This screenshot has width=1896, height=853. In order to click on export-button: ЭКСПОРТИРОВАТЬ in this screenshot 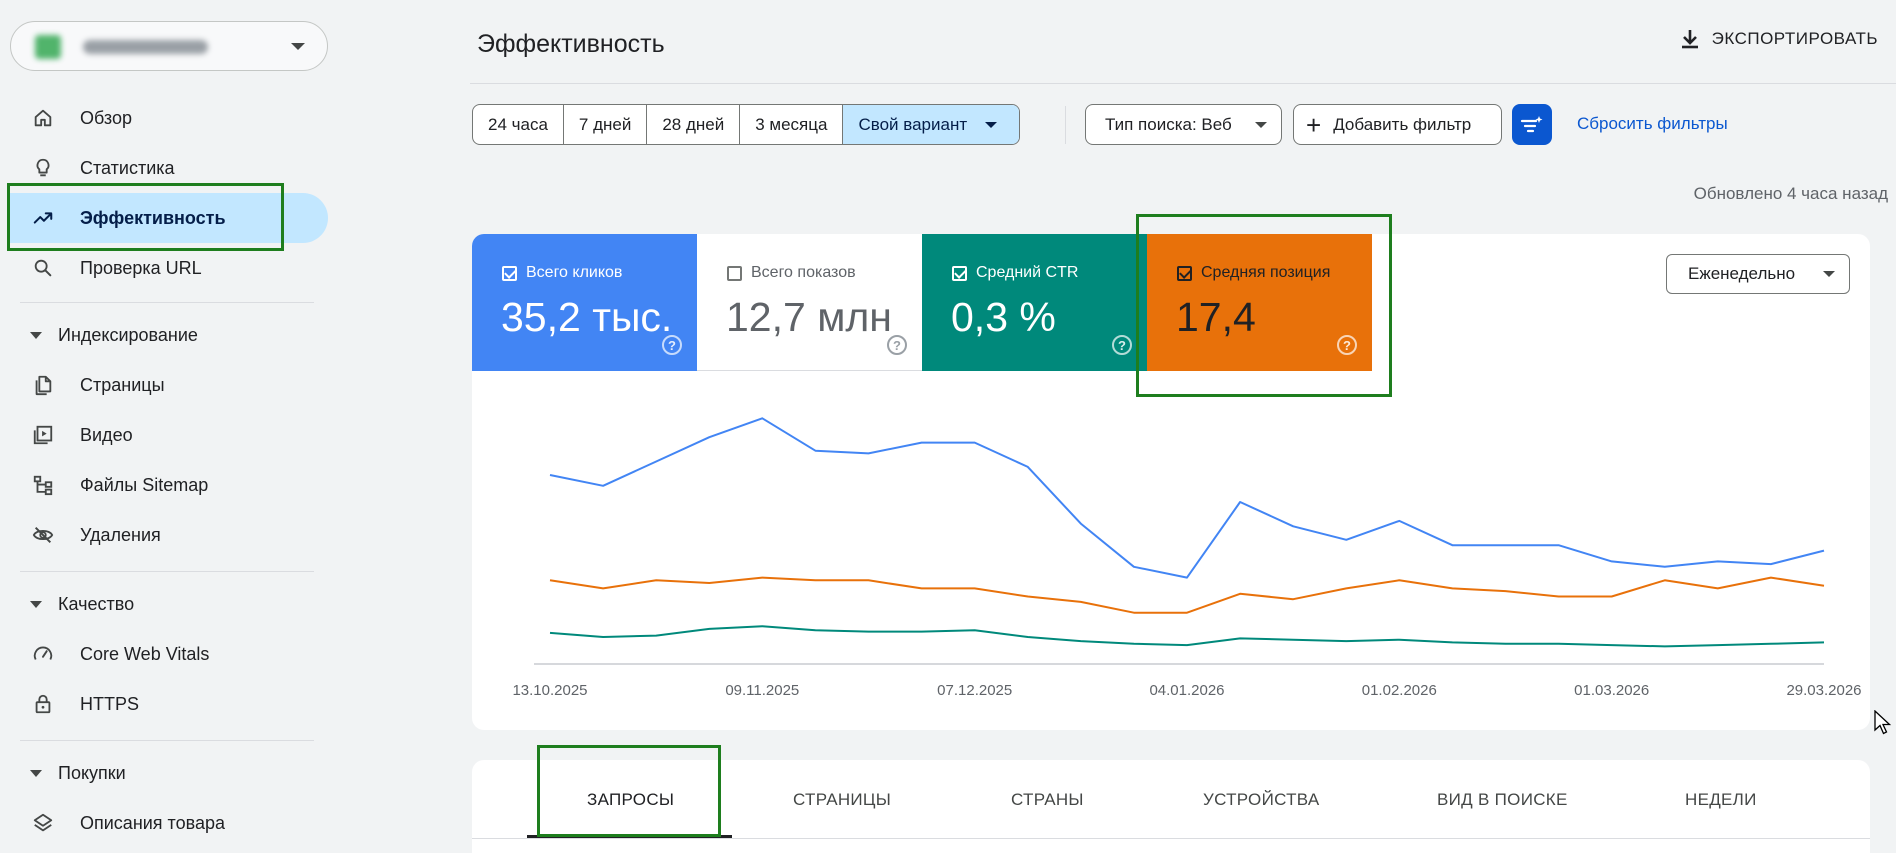, I will do `click(1779, 39)`.